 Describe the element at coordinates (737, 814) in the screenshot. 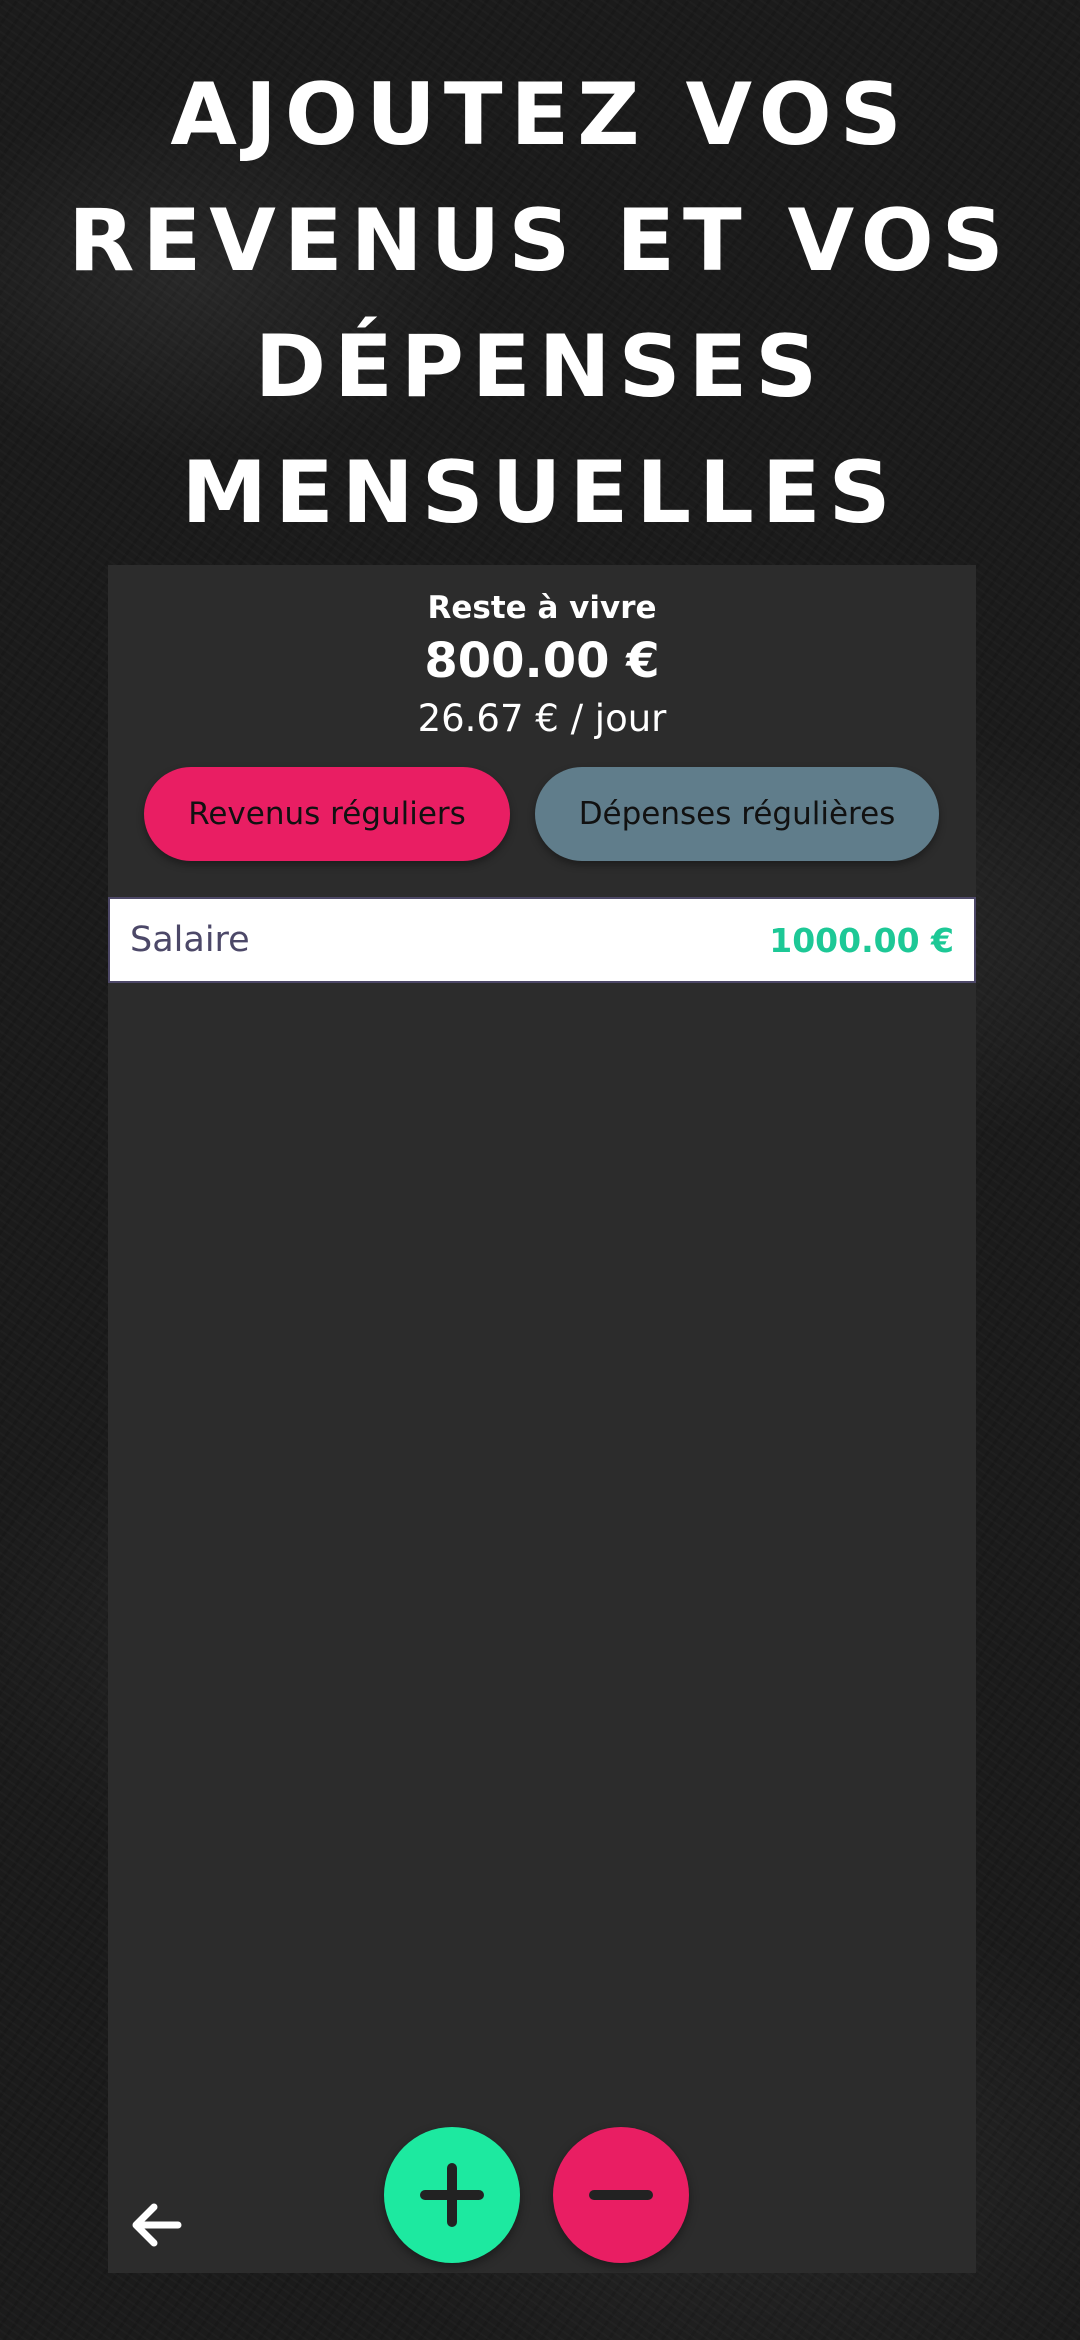

I see `tab-regular-expenses: Dépenses régulières` at that location.